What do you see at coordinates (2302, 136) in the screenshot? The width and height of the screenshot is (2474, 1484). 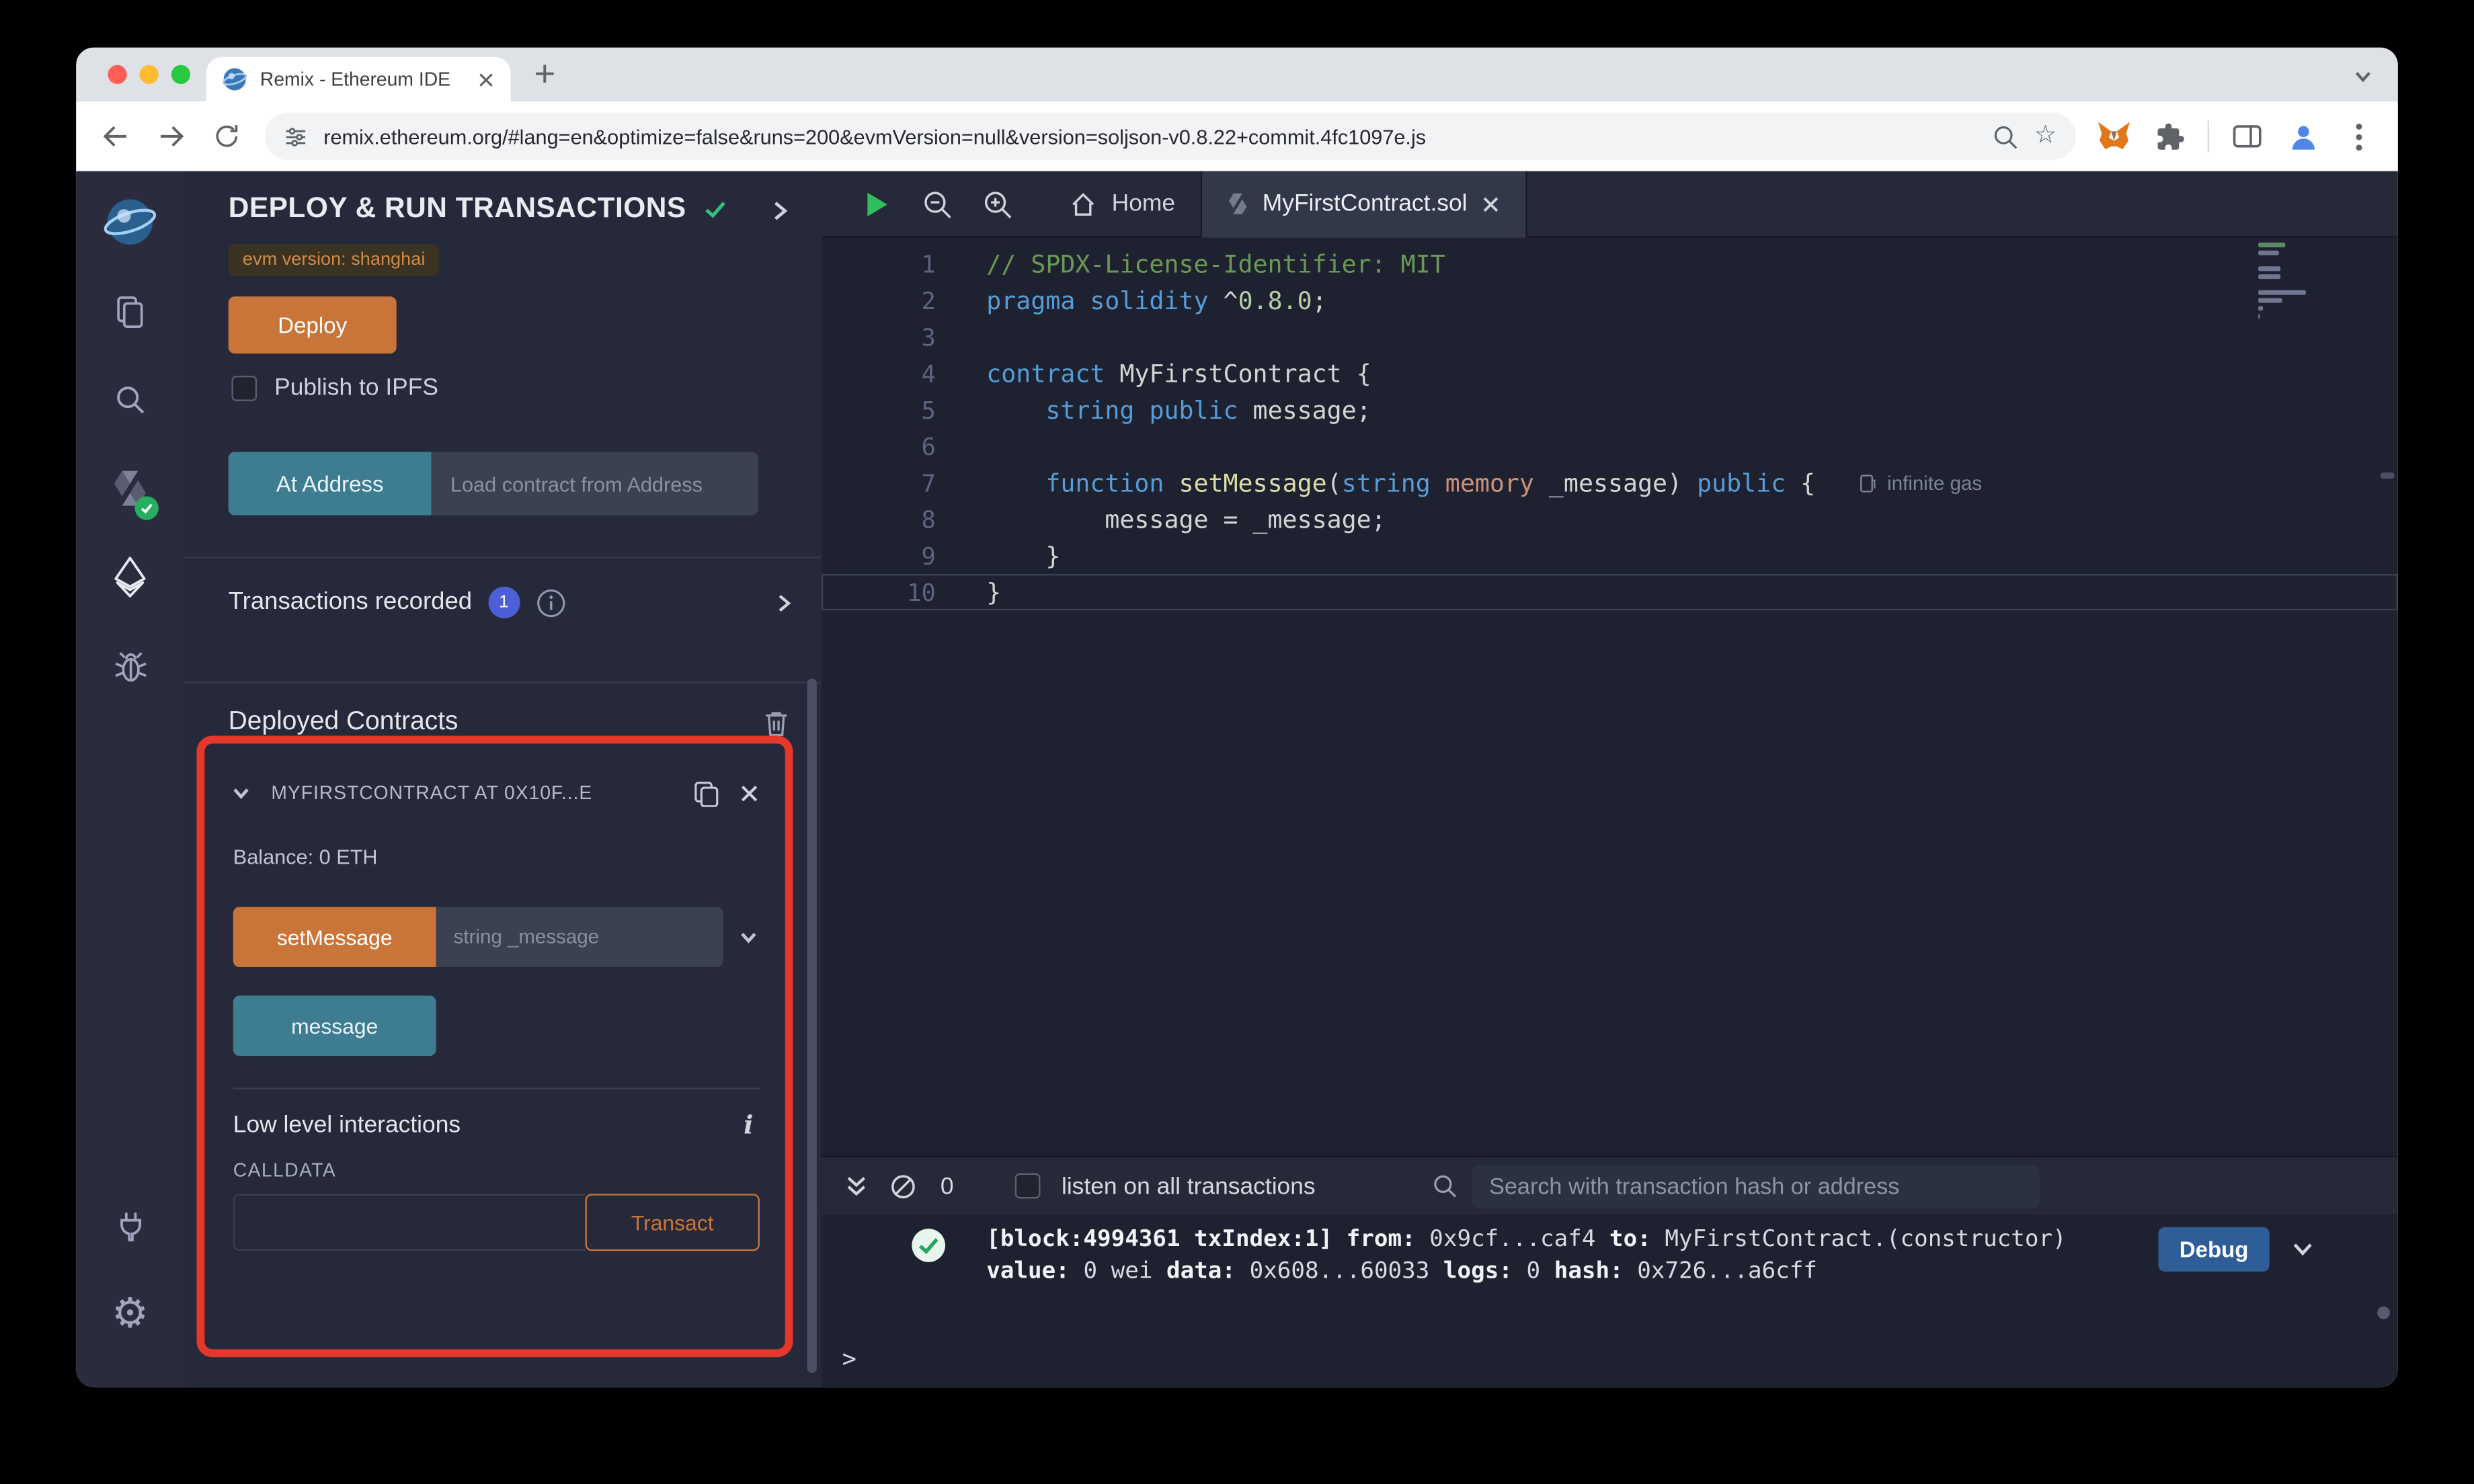 I see `profile-avatar` at bounding box center [2302, 136].